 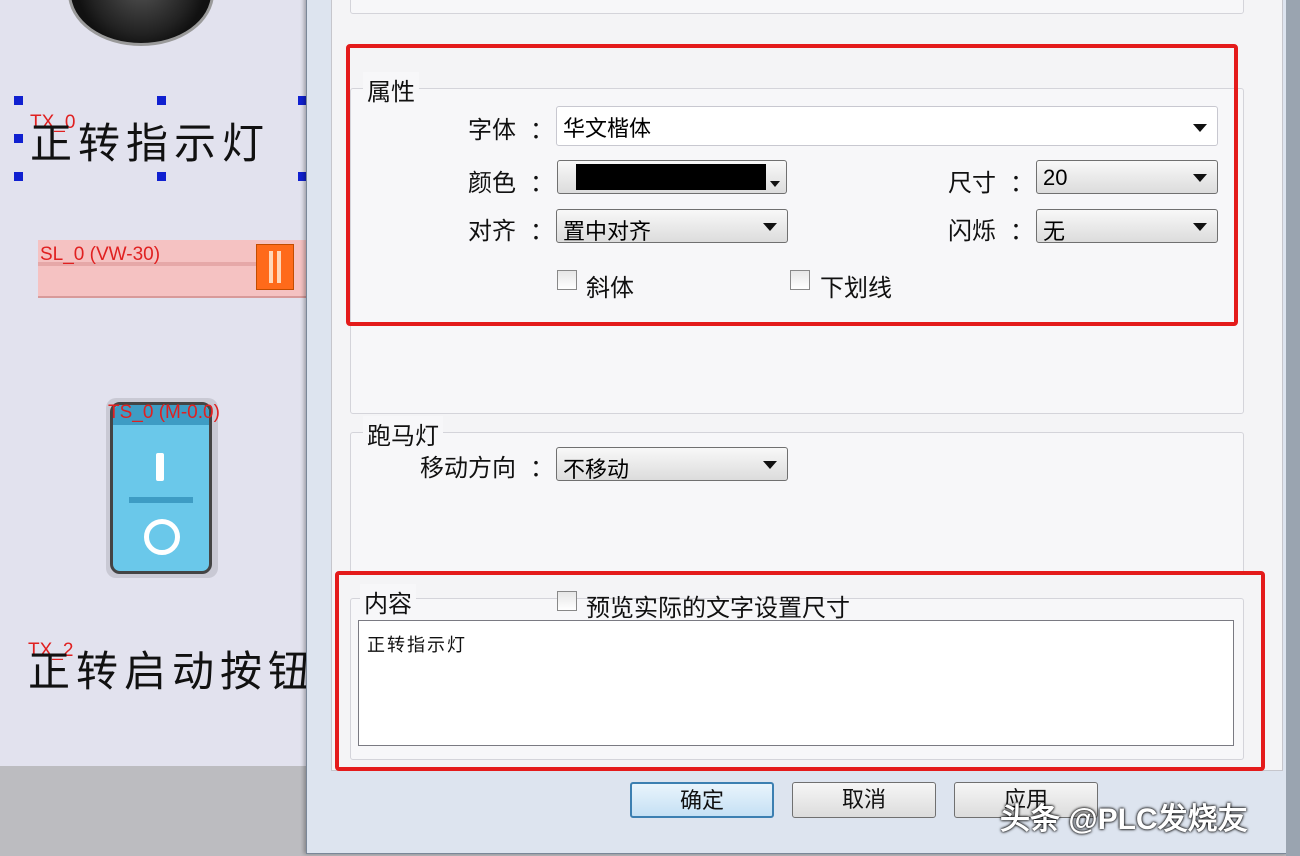 I want to click on knob-widget, so click(x=141, y=23).